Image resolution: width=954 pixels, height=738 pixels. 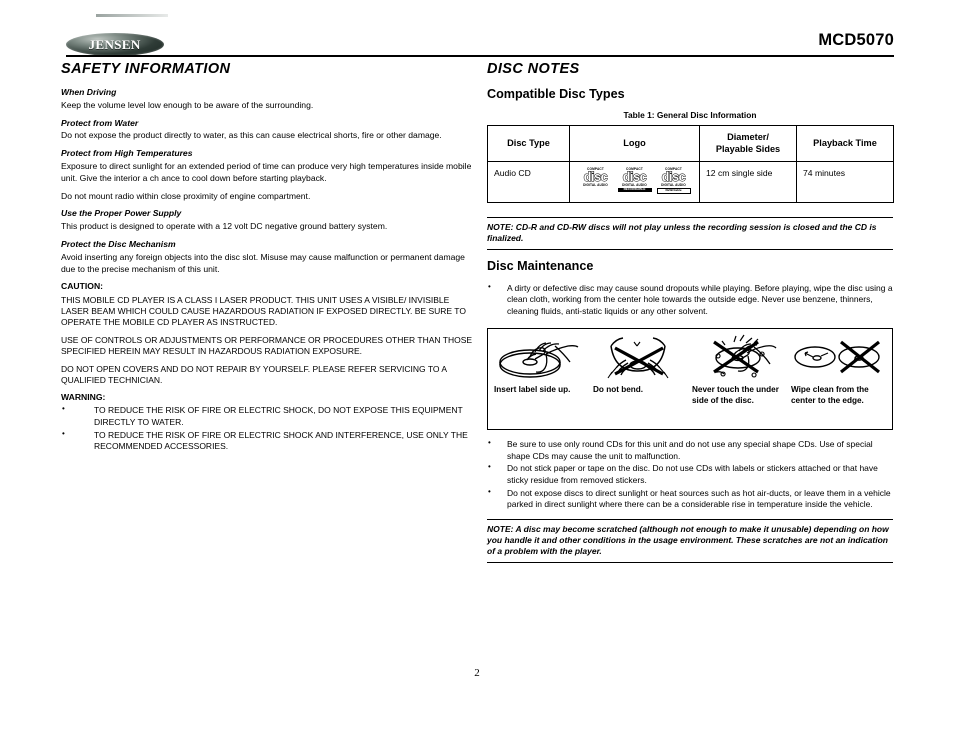 I want to click on subhead-protect-the-disc-mechanism: Protect the Disc Mechanism, so click(x=118, y=244).